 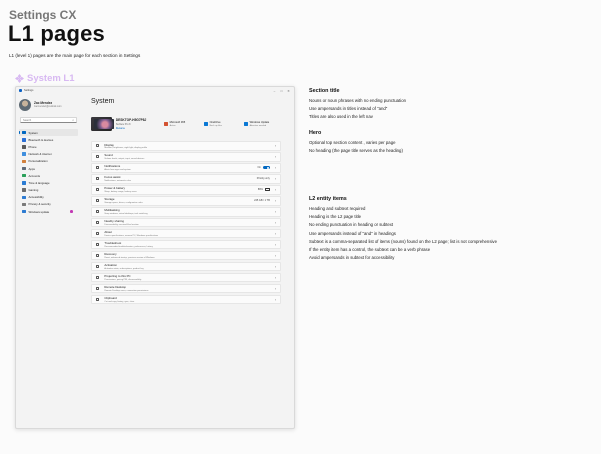 I want to click on window-title: Settings, so click(x=29, y=90).